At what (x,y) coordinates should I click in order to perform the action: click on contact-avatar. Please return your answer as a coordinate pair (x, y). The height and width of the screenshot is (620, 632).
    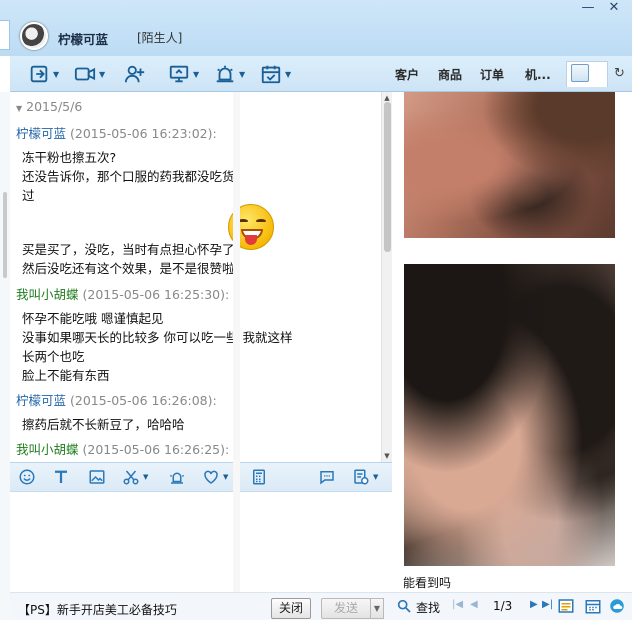
    Looking at the image, I should click on (34, 36).